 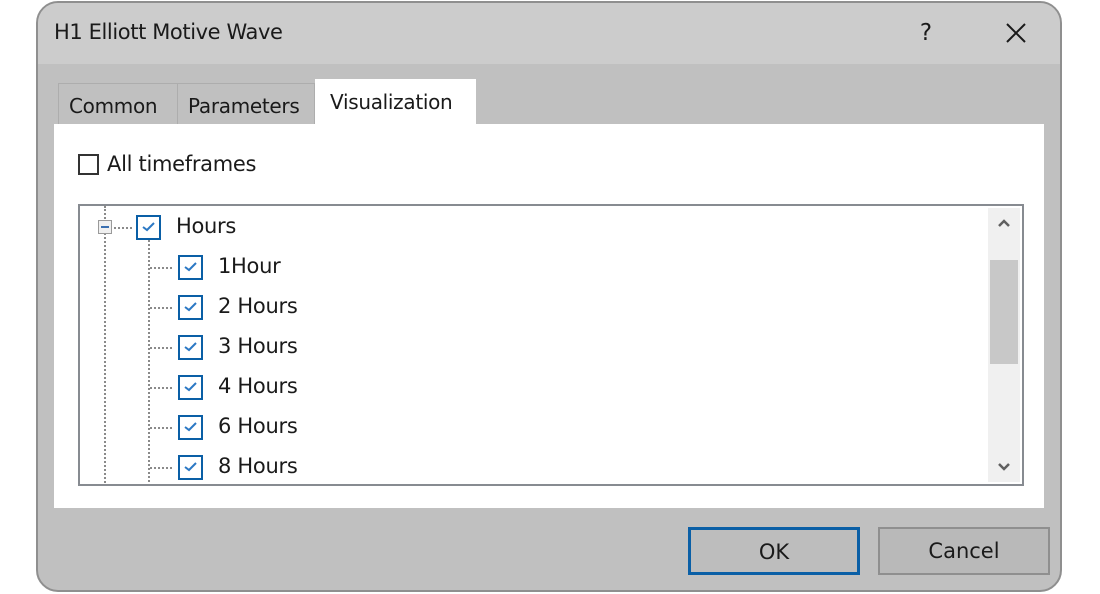 What do you see at coordinates (926, 33) in the screenshot?
I see `help-button: ?` at bounding box center [926, 33].